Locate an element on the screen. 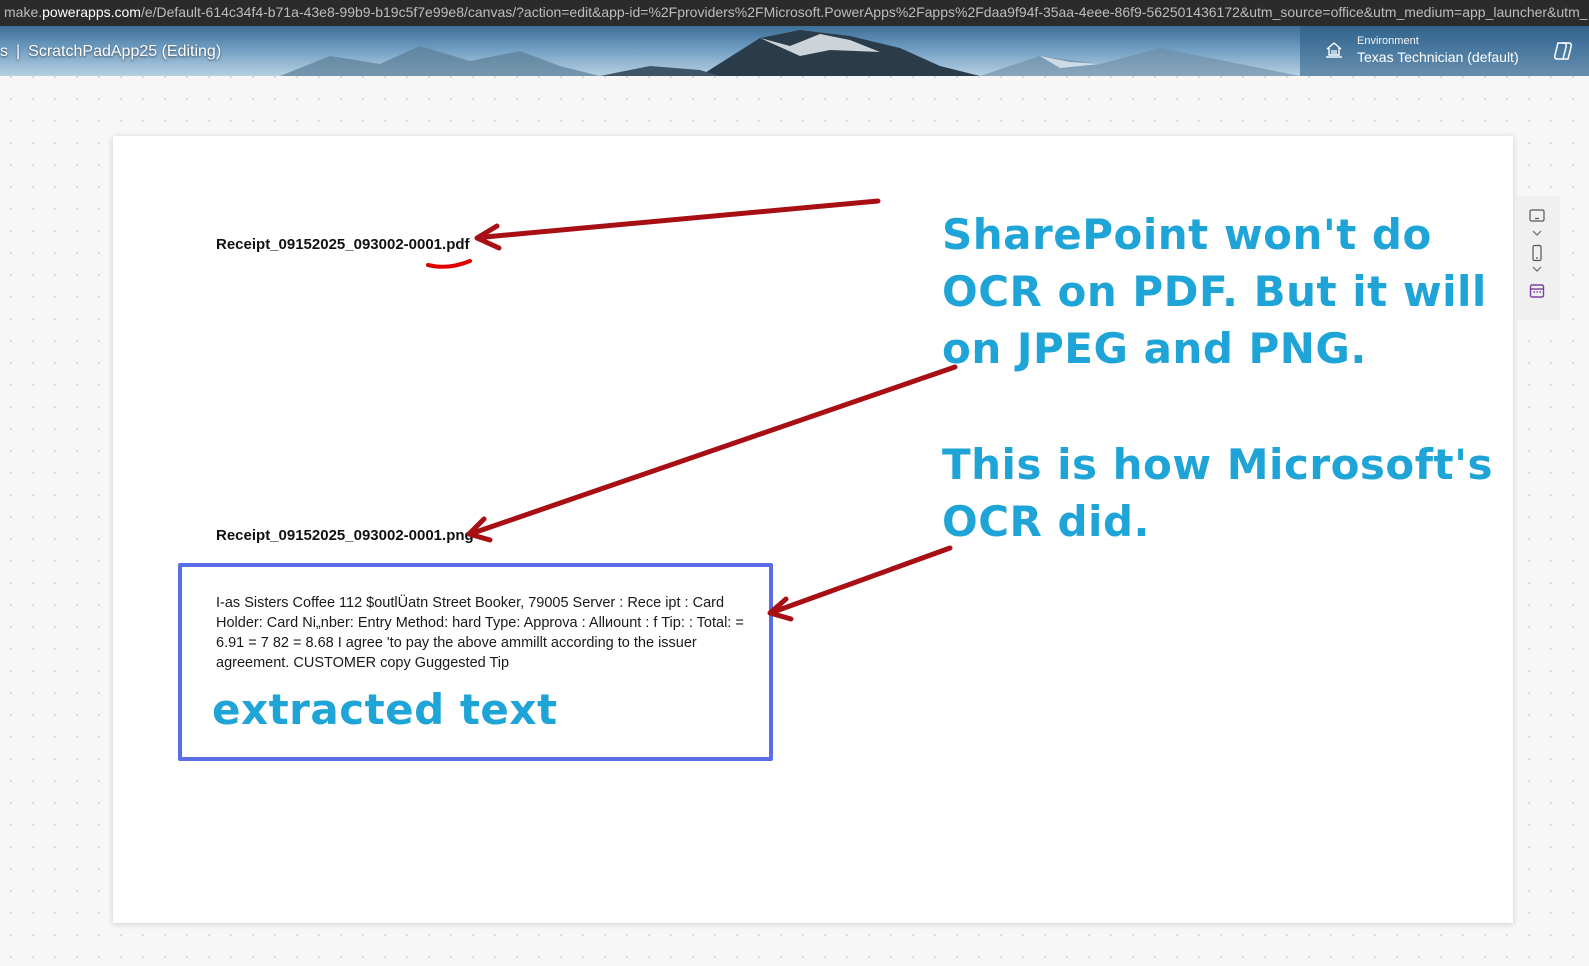 This screenshot has height=966, width=1589. app-name: ScratchPadApp25 (Editing) is located at coordinates (124, 51).